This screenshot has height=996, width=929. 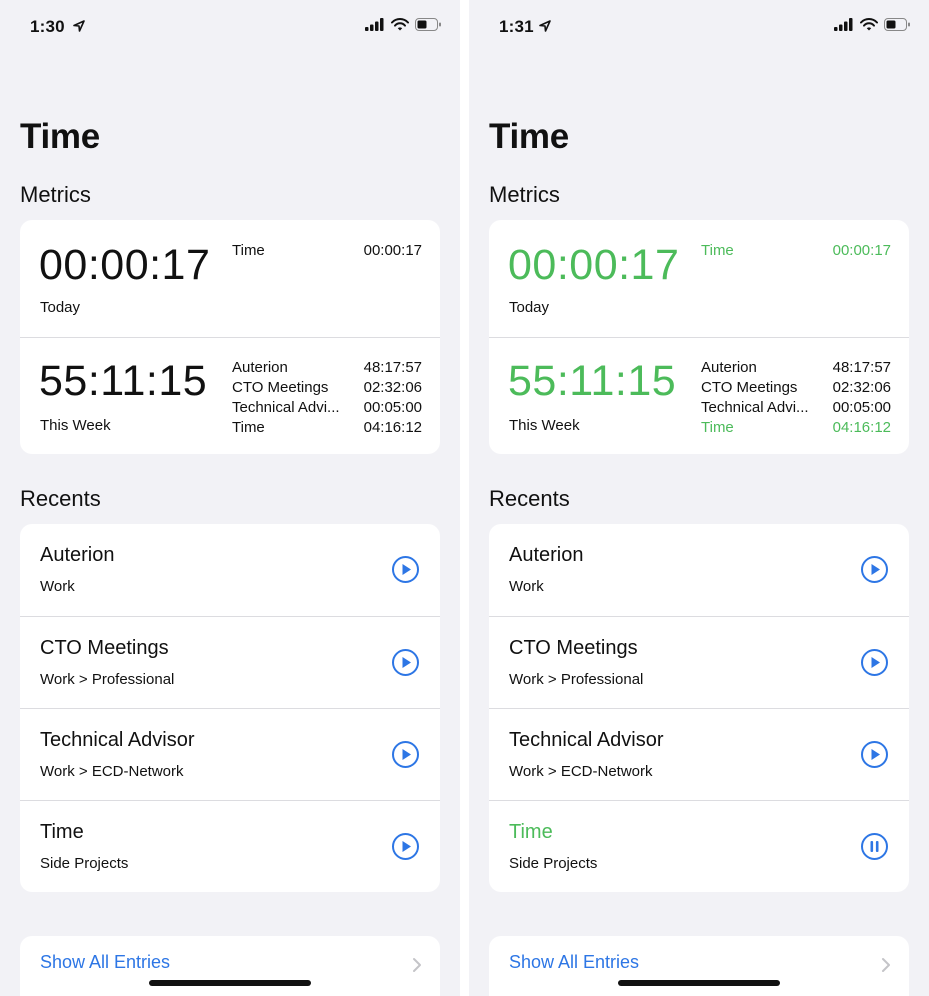 I want to click on breakdown-row: Time 00:00:17, so click(x=327, y=251).